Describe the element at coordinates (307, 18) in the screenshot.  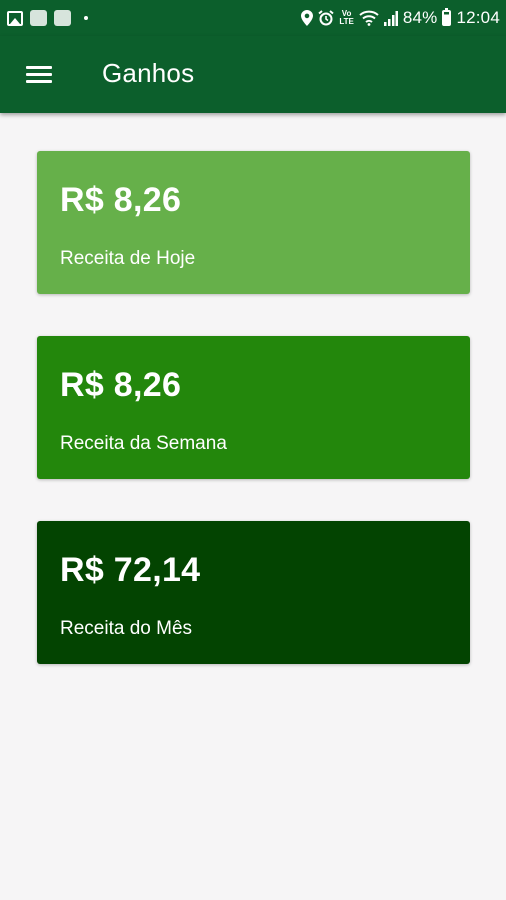
I see `location-icon` at that location.